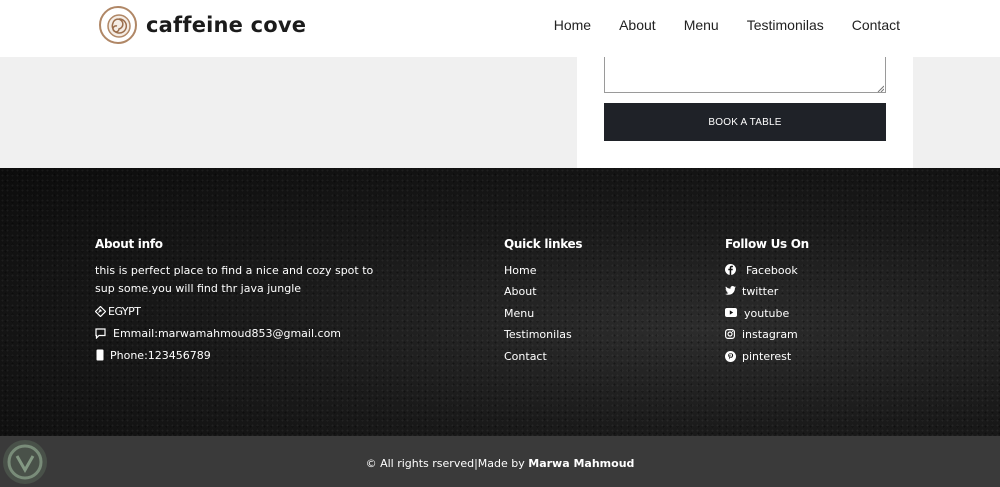  I want to click on pinterest-icon, so click(730, 356).